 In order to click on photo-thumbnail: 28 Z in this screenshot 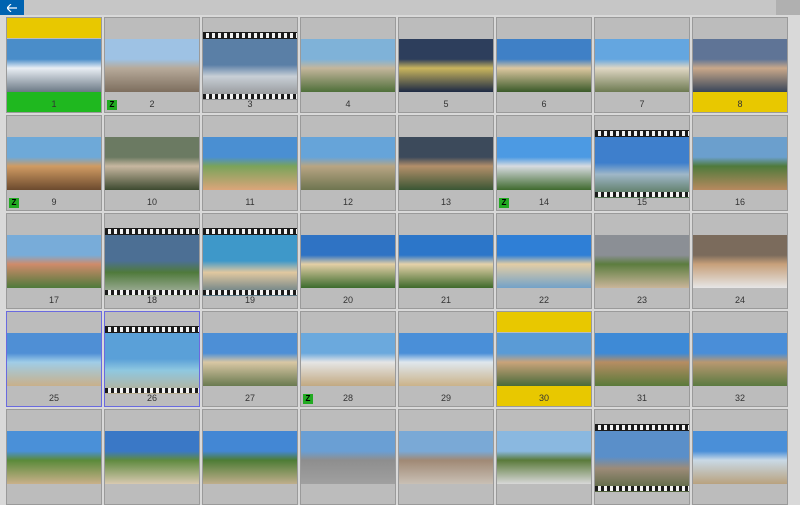, I will do `click(348, 359)`.